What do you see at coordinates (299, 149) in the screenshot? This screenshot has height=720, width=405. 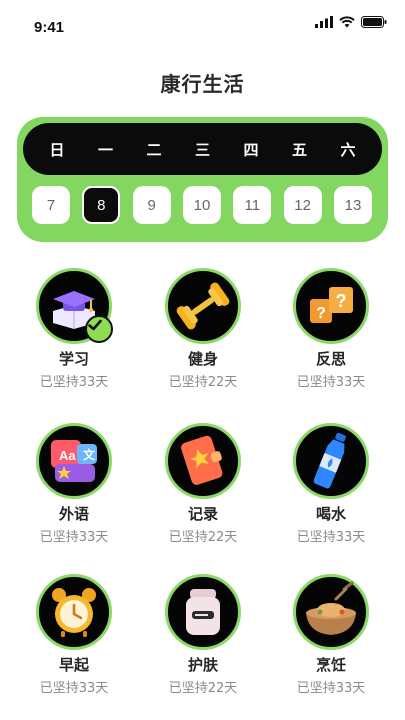 I see `weekday-fri: 五` at bounding box center [299, 149].